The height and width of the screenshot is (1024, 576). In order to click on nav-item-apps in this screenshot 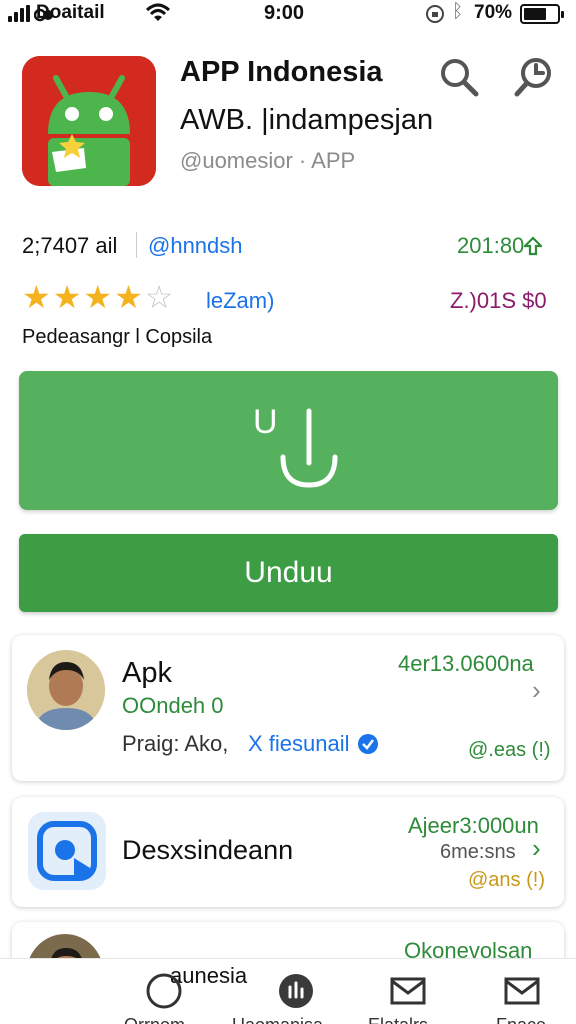, I will do `click(296, 991)`.